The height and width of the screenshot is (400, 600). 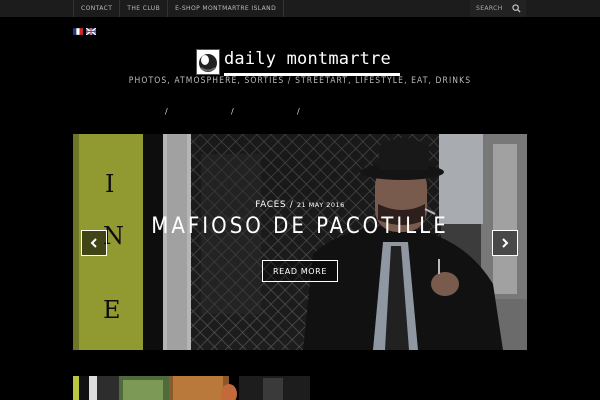 I want to click on slide-category: FACES, so click(x=270, y=205).